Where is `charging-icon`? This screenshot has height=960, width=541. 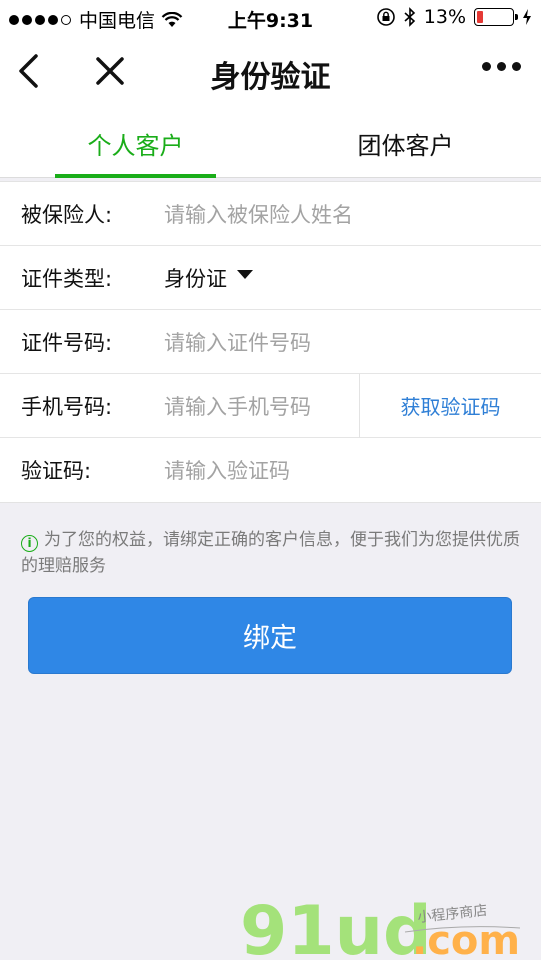
charging-icon is located at coordinates (527, 17).